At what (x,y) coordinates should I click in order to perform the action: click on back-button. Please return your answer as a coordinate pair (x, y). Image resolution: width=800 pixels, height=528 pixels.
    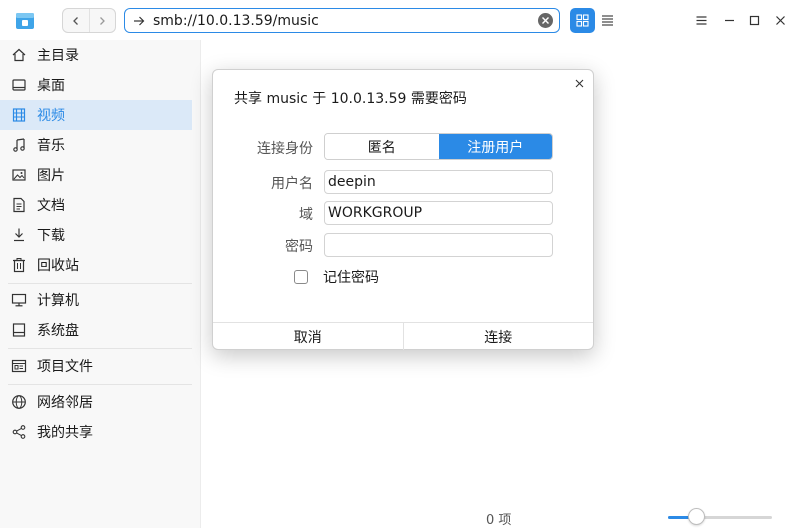
    Looking at the image, I should click on (76, 20).